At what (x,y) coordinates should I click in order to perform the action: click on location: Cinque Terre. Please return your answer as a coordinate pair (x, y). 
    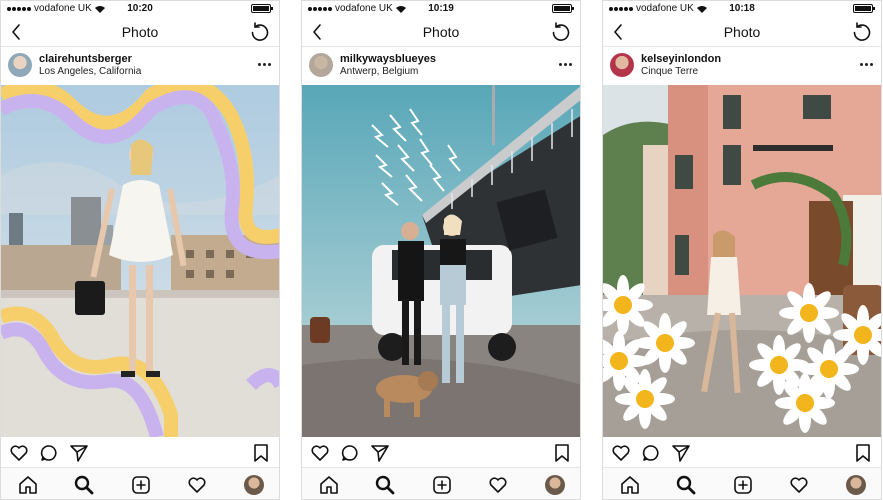
    Looking at the image, I should click on (669, 71).